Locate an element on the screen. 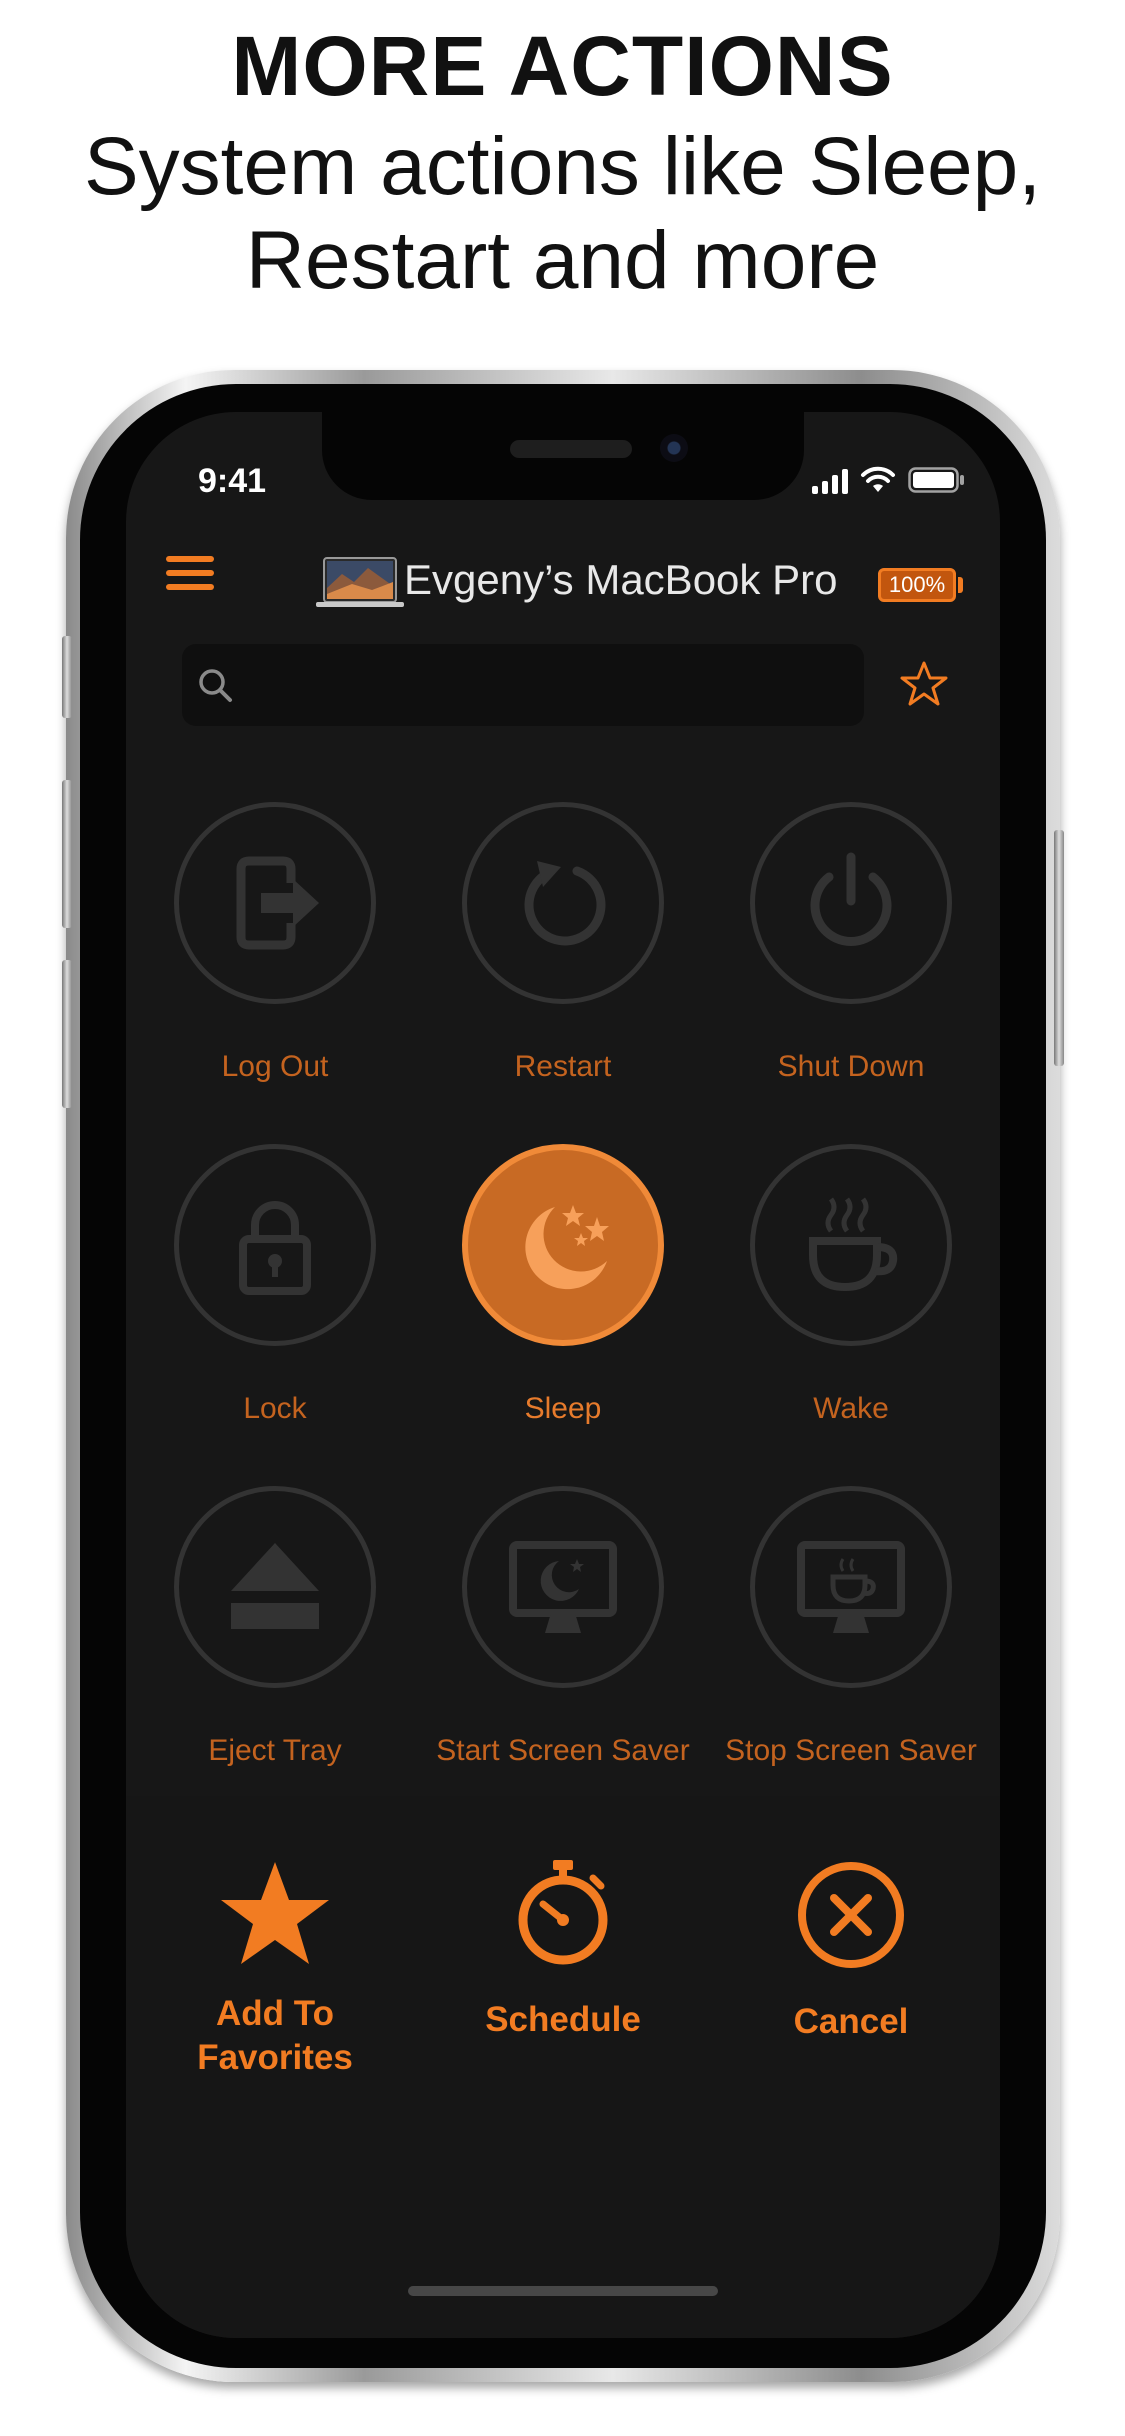  battery-tip is located at coordinates (960, 585).